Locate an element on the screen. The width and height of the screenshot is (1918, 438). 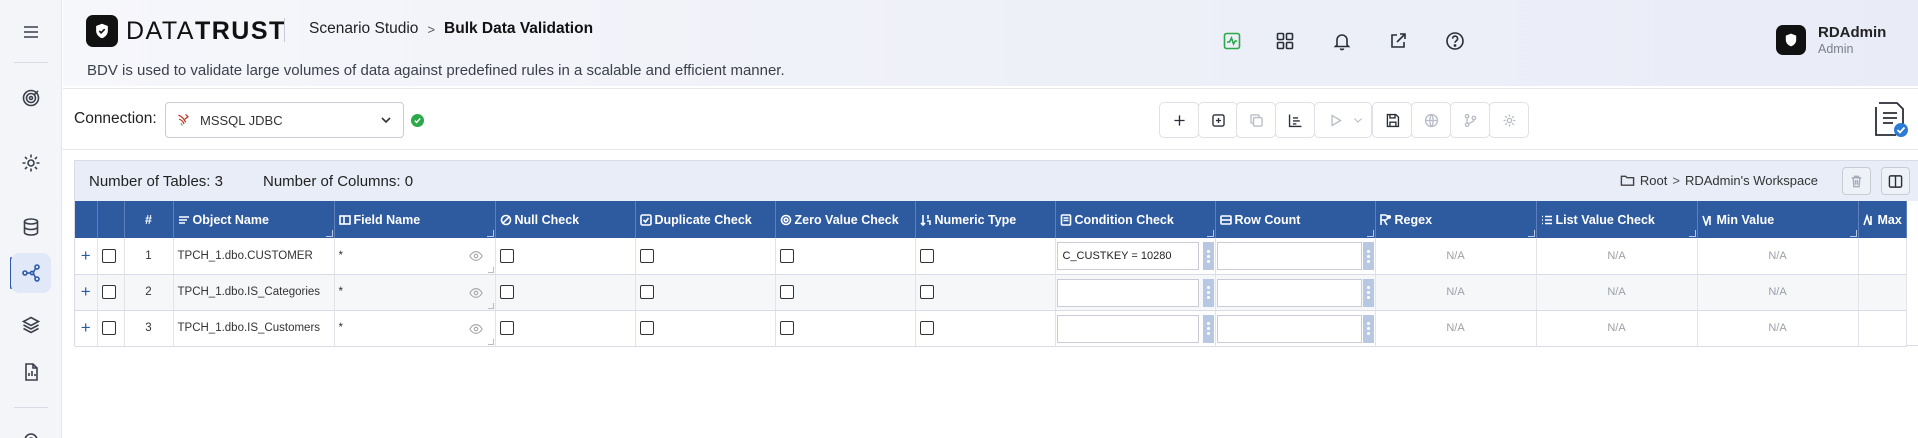
header-field-name: Field Name is located at coordinates (415, 219).